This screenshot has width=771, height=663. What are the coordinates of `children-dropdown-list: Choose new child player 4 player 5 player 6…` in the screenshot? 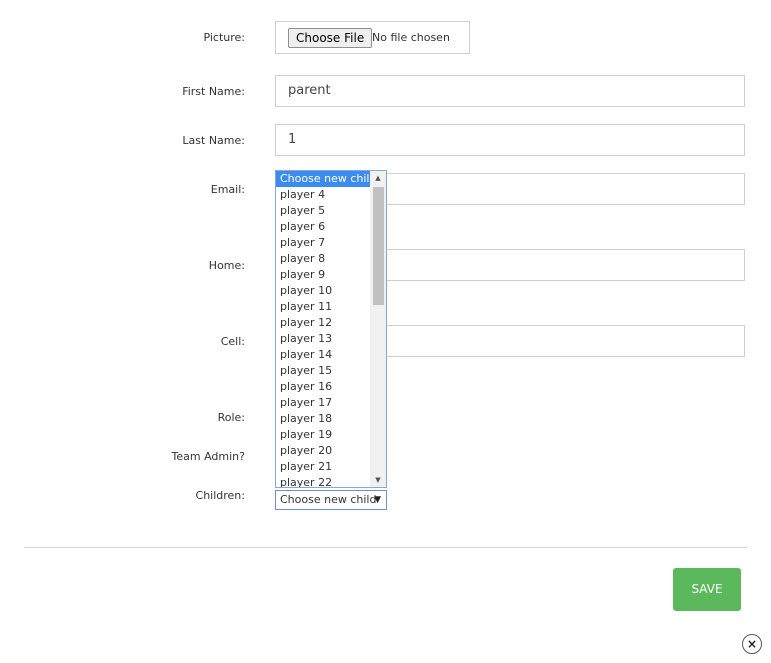 It's located at (331, 329).